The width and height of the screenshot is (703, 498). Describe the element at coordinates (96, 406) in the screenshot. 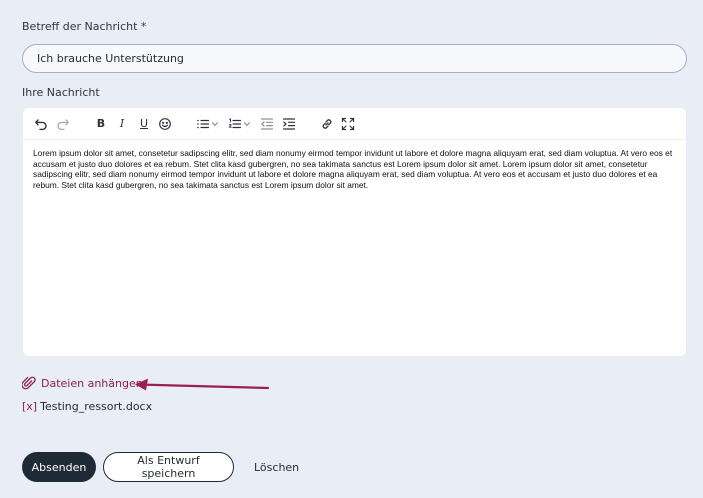

I see `attached-file-name: Testing_ressort.docx` at that location.